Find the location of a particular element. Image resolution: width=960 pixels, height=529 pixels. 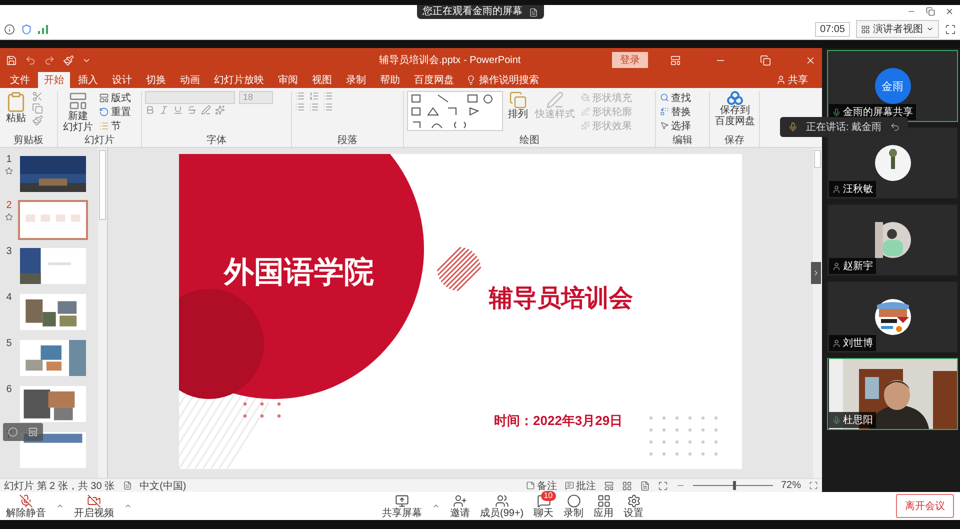

search-field: 操作说明搜索 is located at coordinates (502, 80).